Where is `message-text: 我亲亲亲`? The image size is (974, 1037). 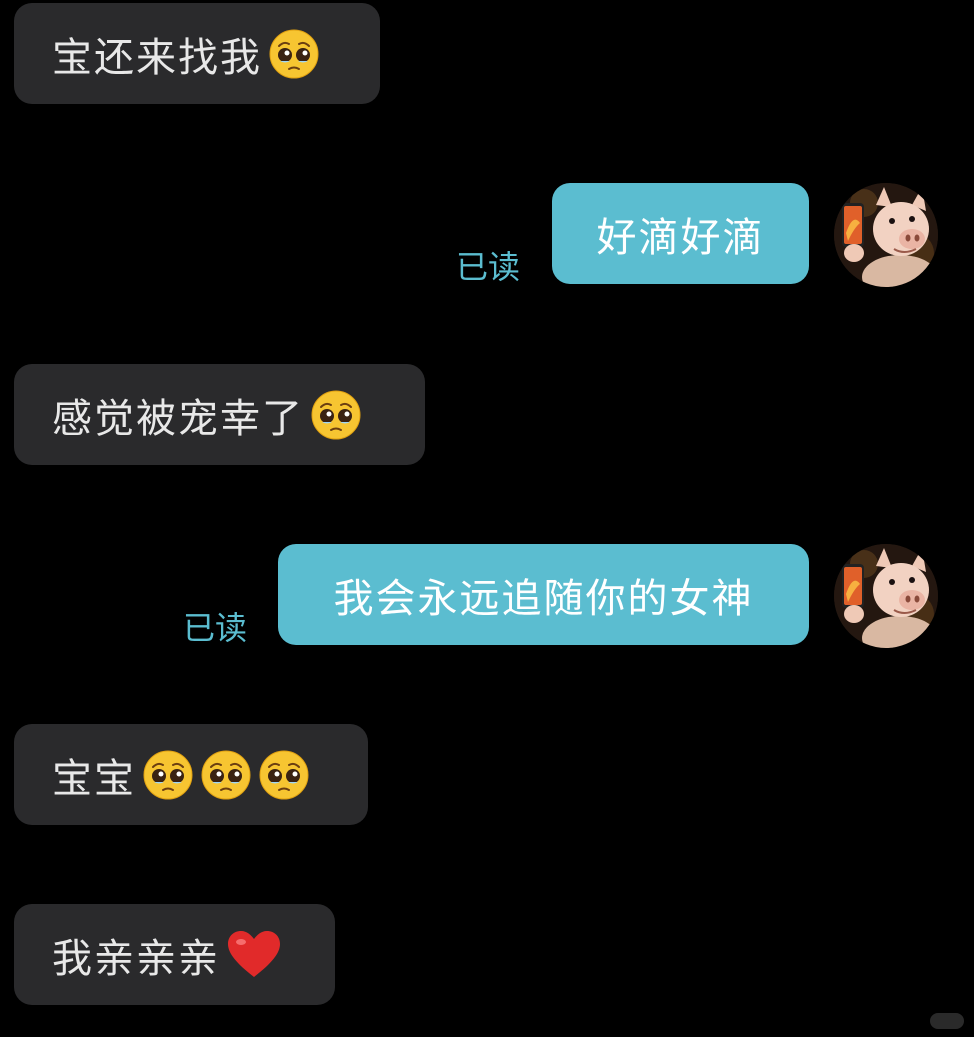 message-text: 我亲亲亲 is located at coordinates (136, 958).